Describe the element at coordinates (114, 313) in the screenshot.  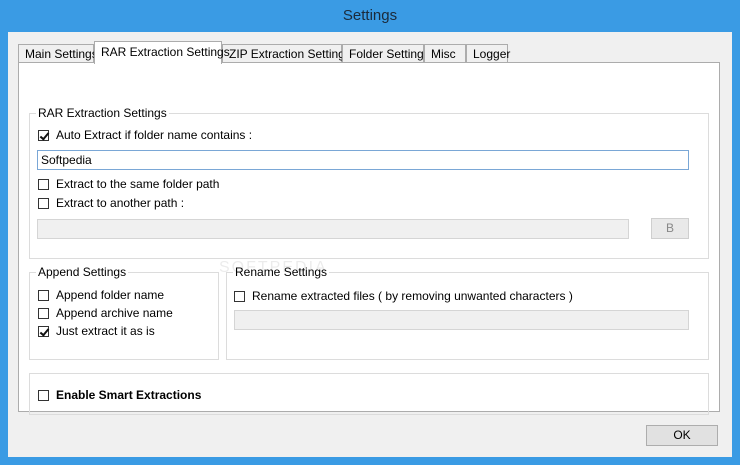
I see `append-archive-name-label: Append archive name` at that location.